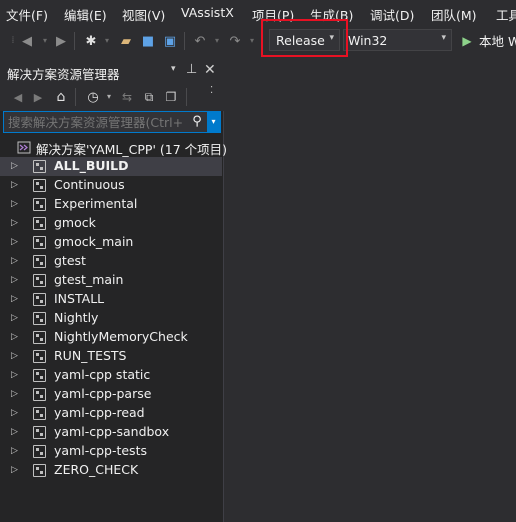 This screenshot has width=516, height=522. I want to click on collapse-all-icon: ⧉, so click(149, 97).